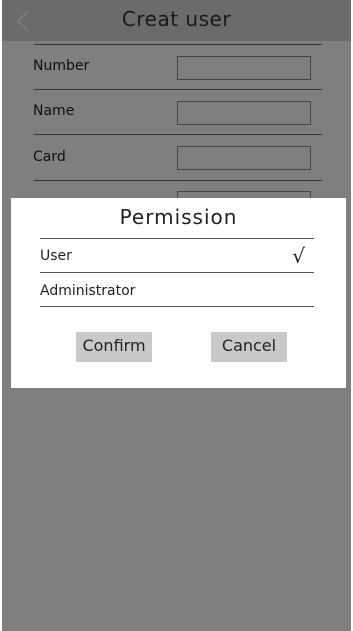 The height and width of the screenshot is (631, 353). Describe the element at coordinates (56, 256) in the screenshot. I see `option-user-label: User` at that location.